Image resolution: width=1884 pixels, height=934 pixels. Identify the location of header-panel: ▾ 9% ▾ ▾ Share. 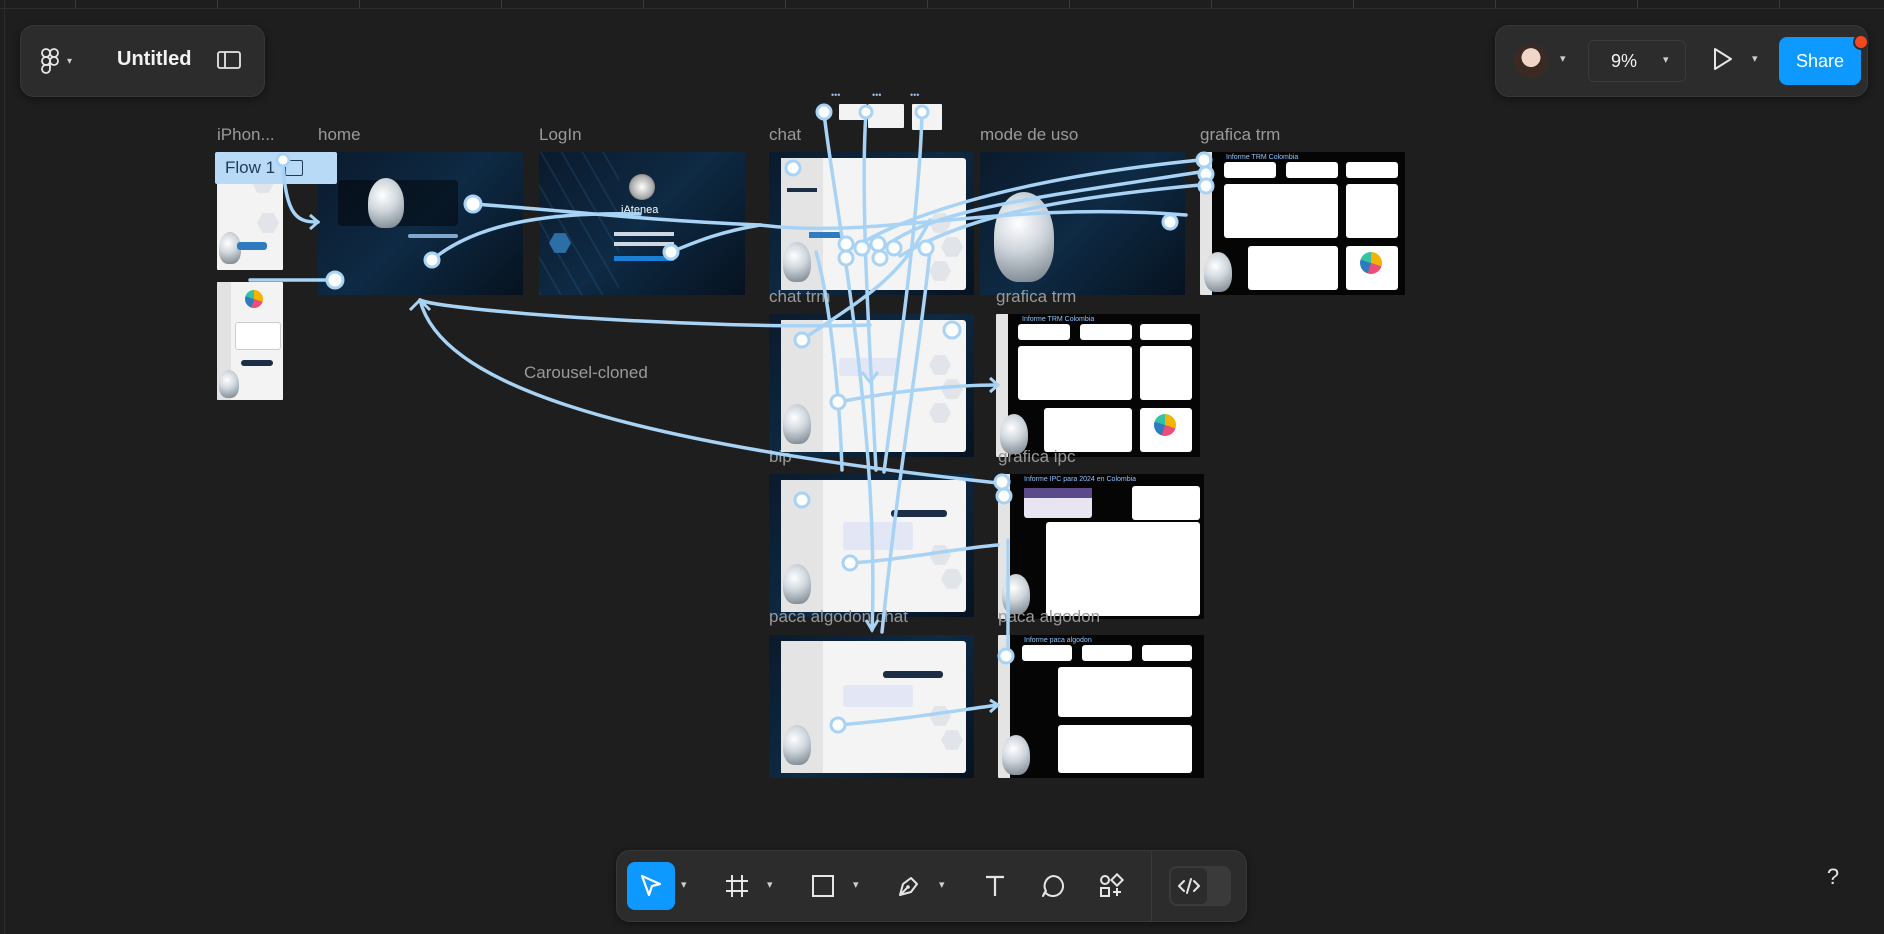
(1682, 61).